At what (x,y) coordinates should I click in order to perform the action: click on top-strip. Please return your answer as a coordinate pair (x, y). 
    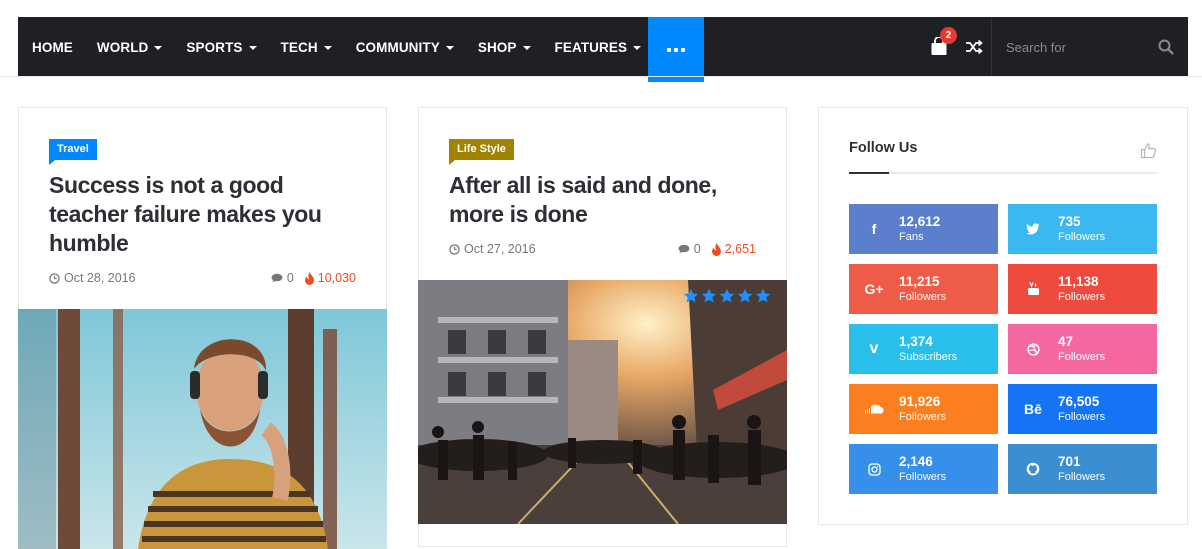
    Looking at the image, I should click on (601, 8).